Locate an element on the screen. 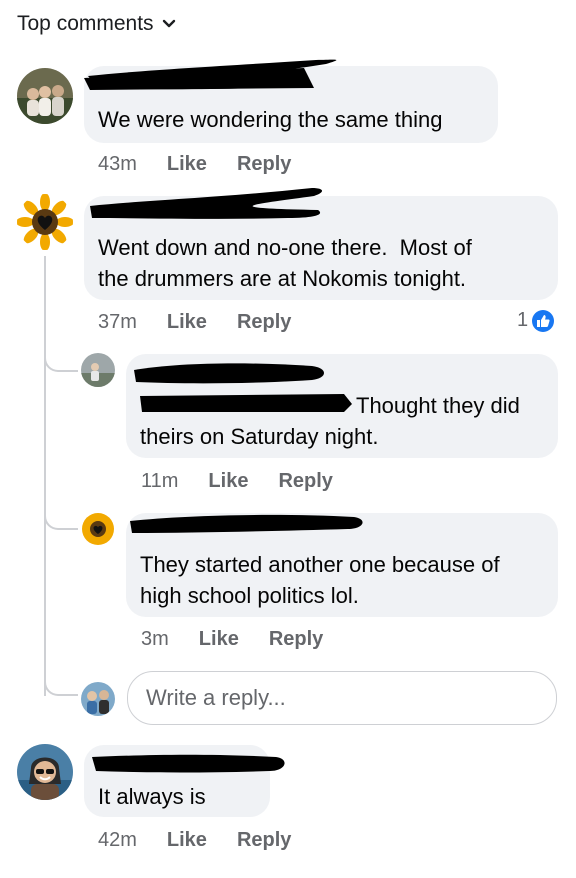 This screenshot has width=576, height=878. comment-meta: 42m Like Reply is located at coordinates (194, 840).